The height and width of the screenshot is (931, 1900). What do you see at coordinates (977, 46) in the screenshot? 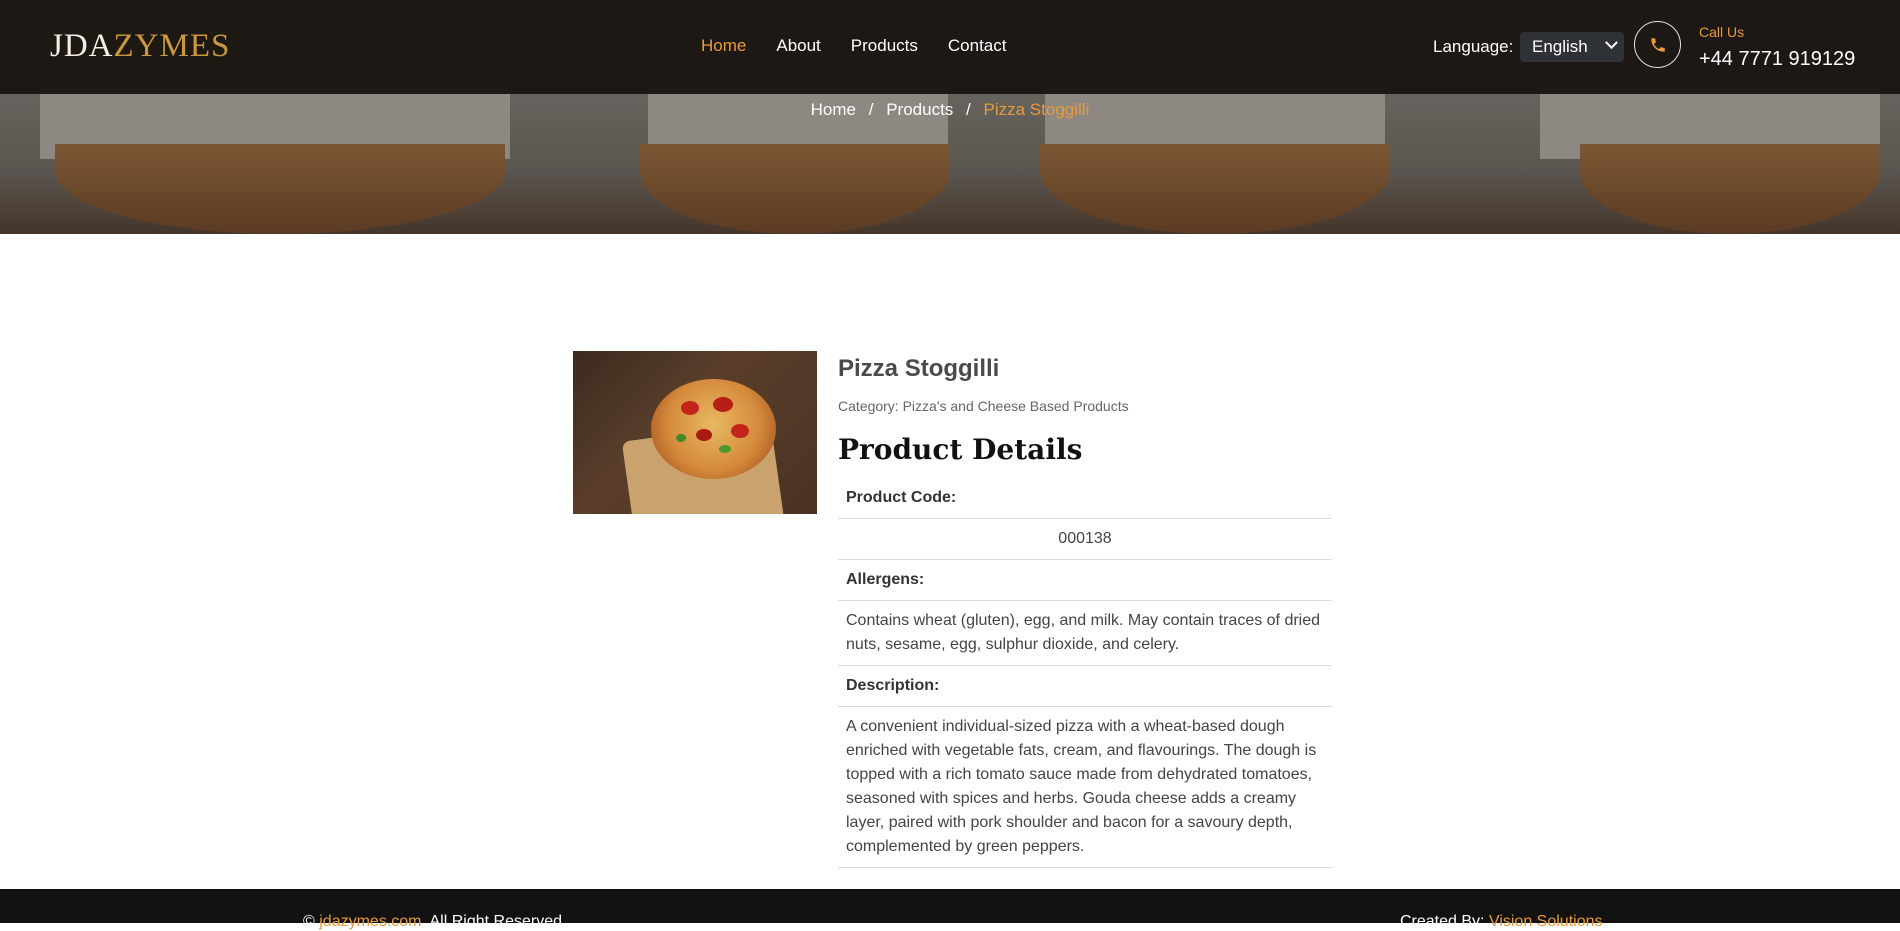
I see `nav-contact: Contact` at bounding box center [977, 46].